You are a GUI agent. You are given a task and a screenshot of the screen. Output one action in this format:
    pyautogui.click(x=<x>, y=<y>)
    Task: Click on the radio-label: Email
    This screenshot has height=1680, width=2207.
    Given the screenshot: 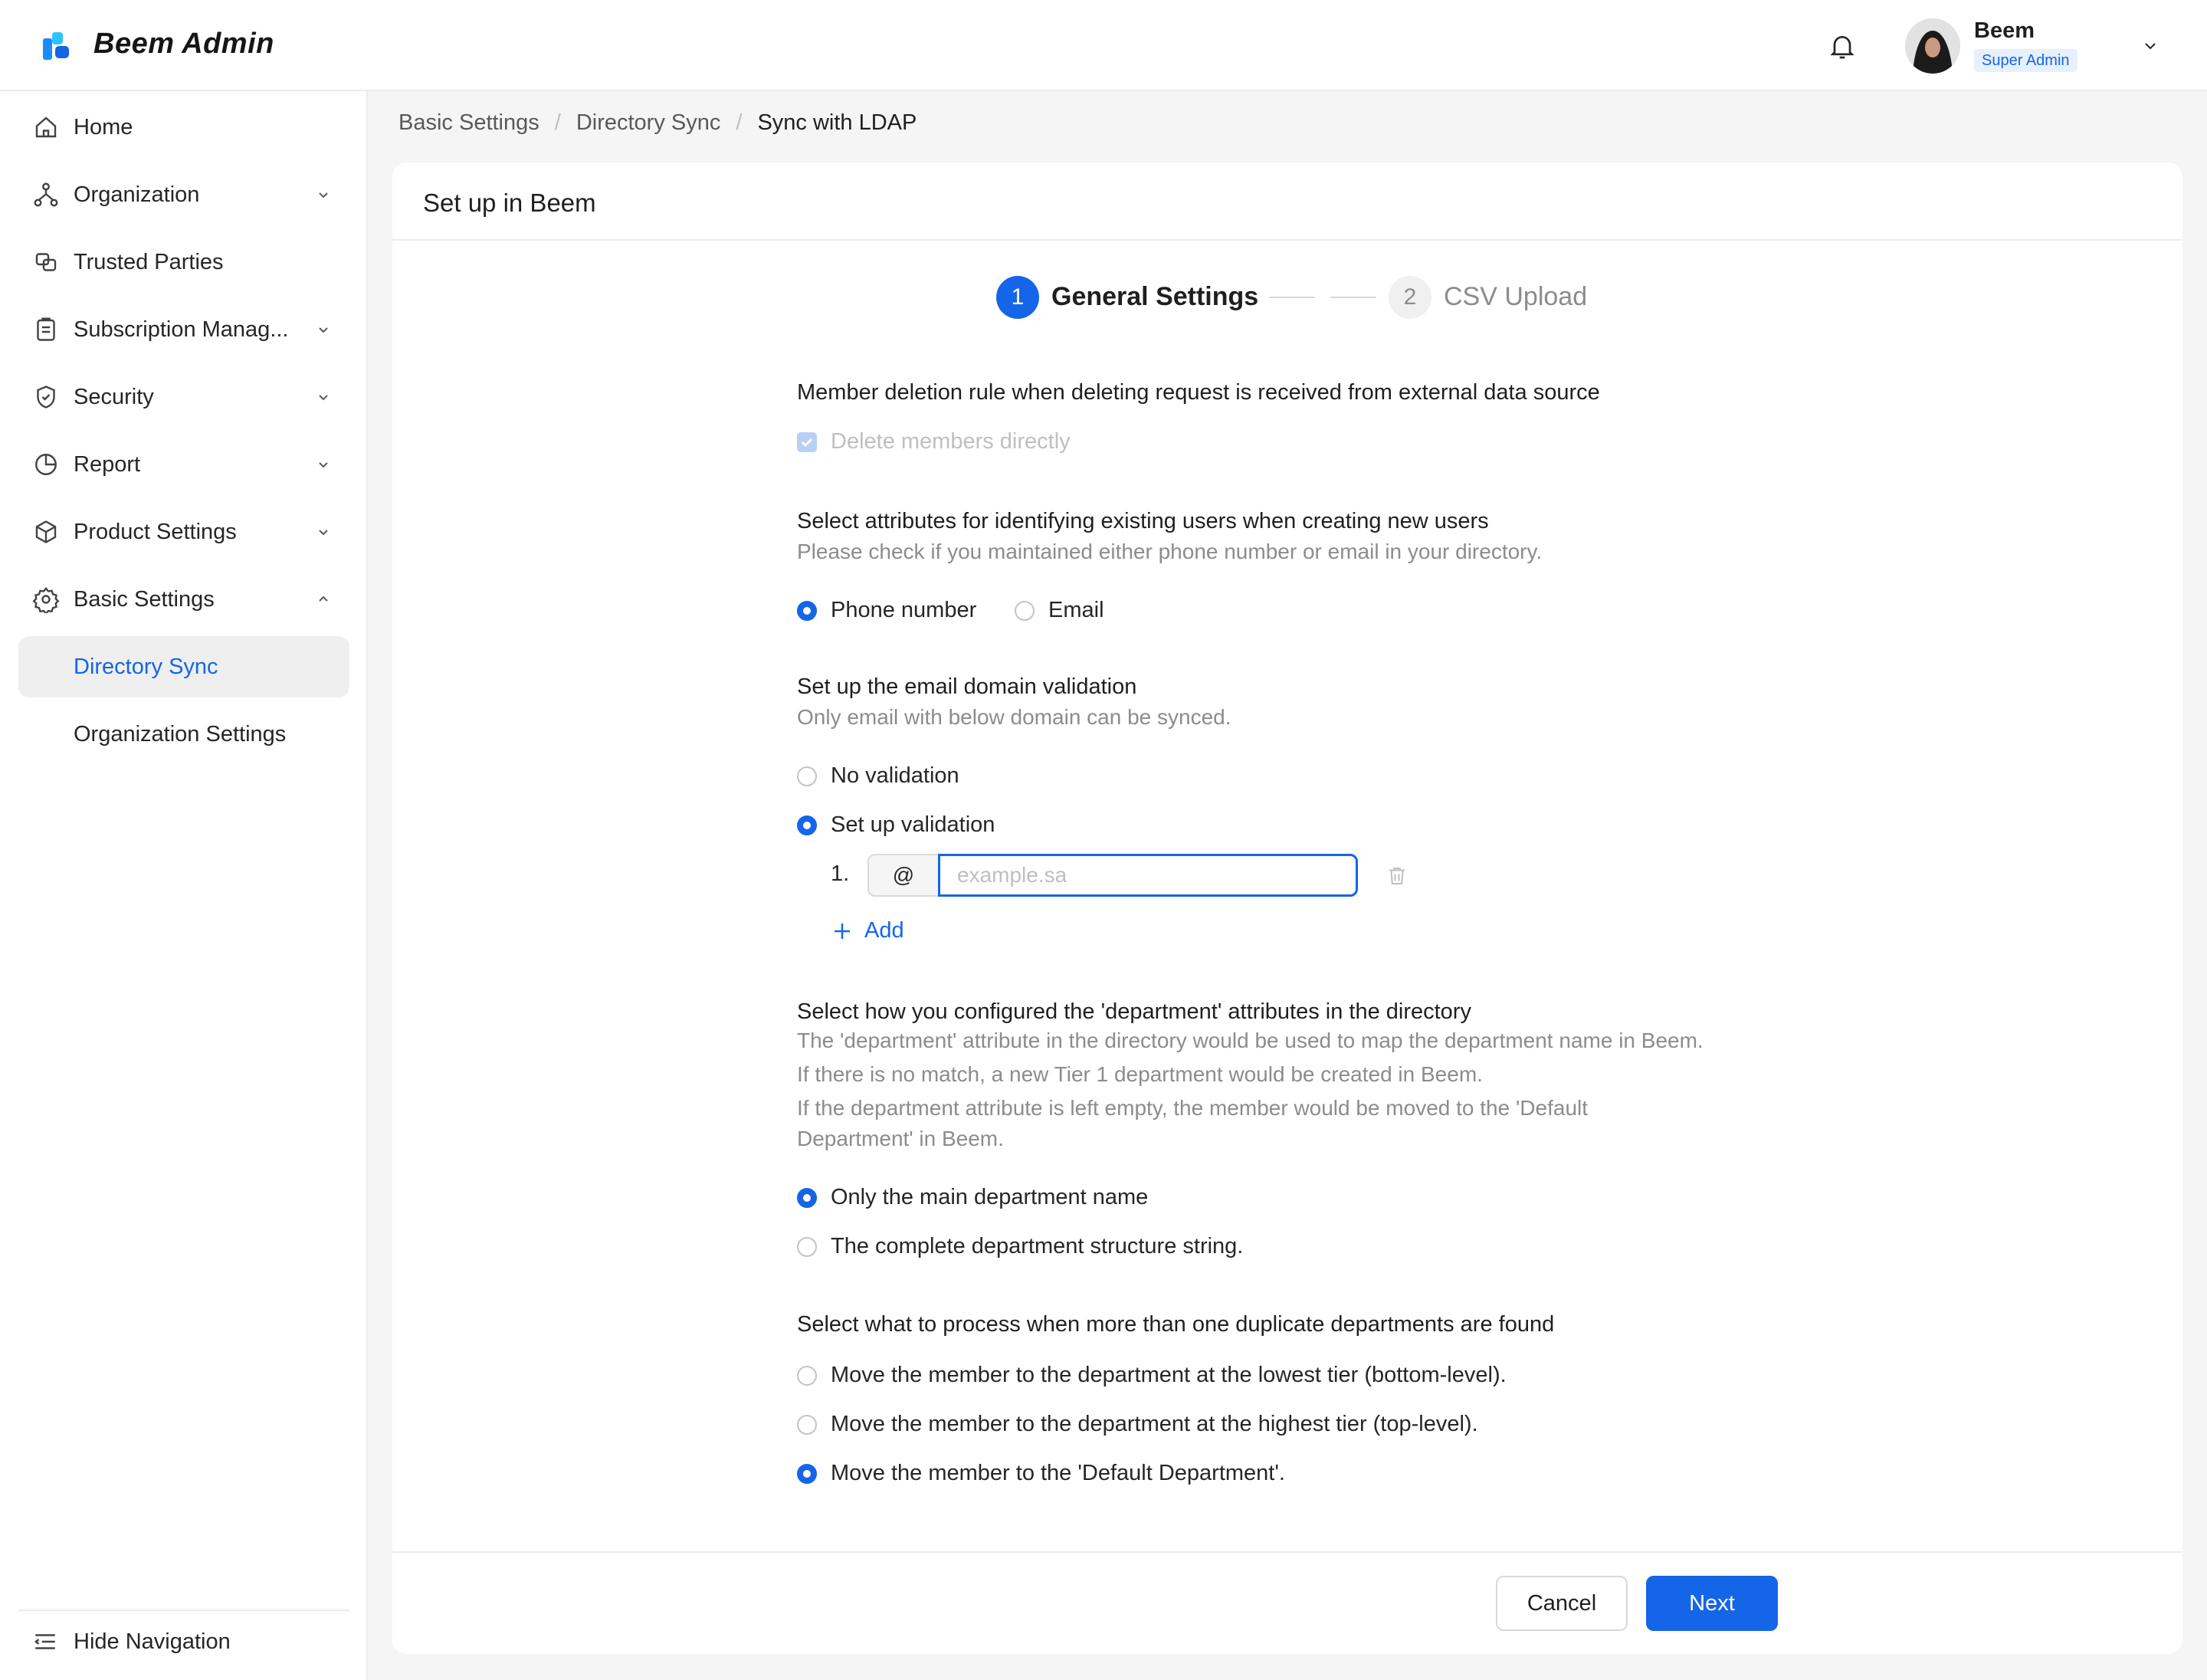 What is the action you would take?
    pyautogui.click(x=1076, y=610)
    